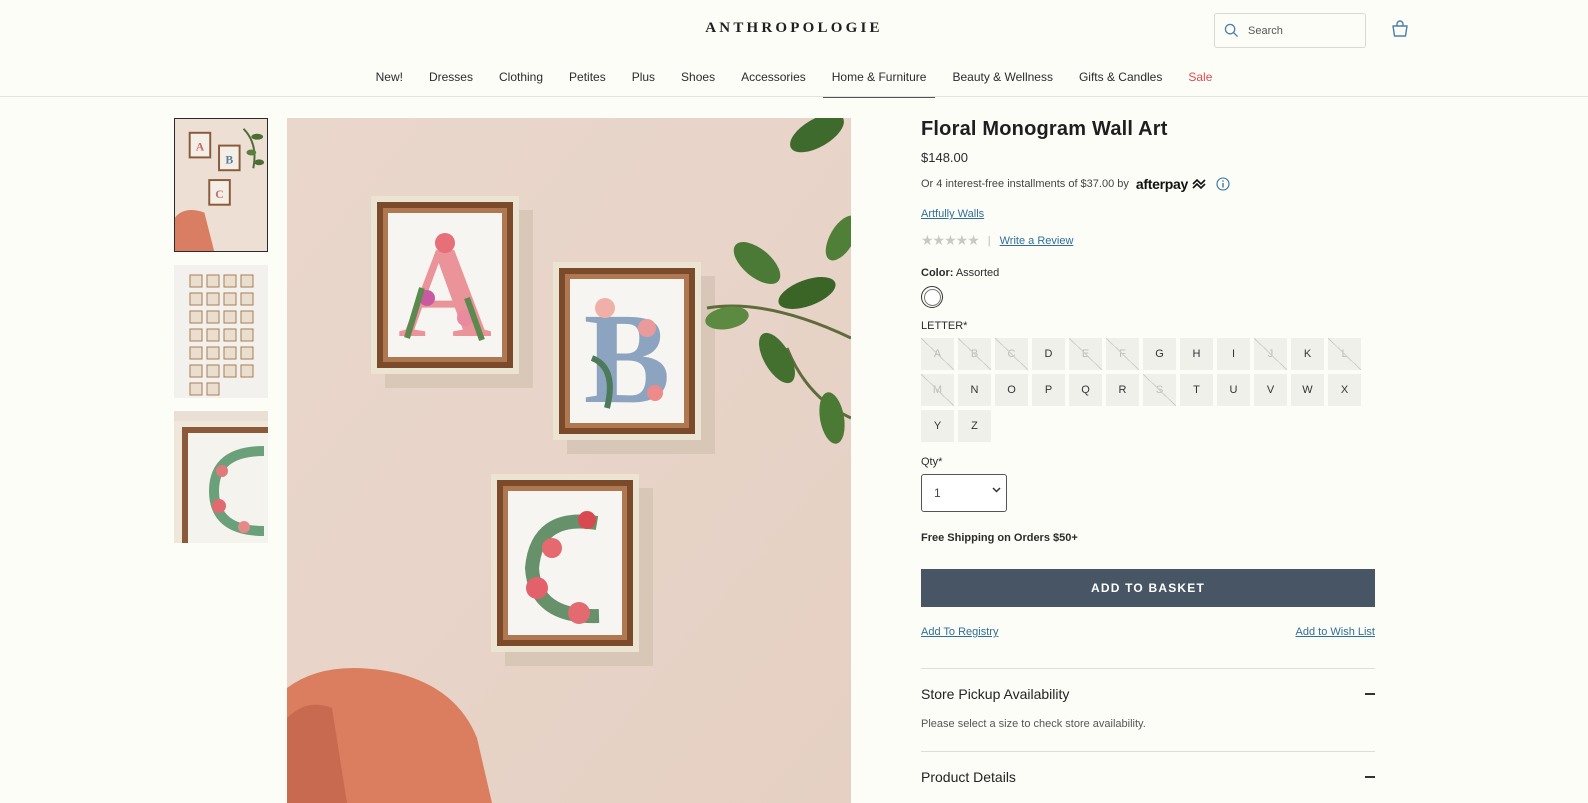 This screenshot has width=1588, height=803. Describe the element at coordinates (229, 159) in the screenshot. I see `svg-text: B` at that location.